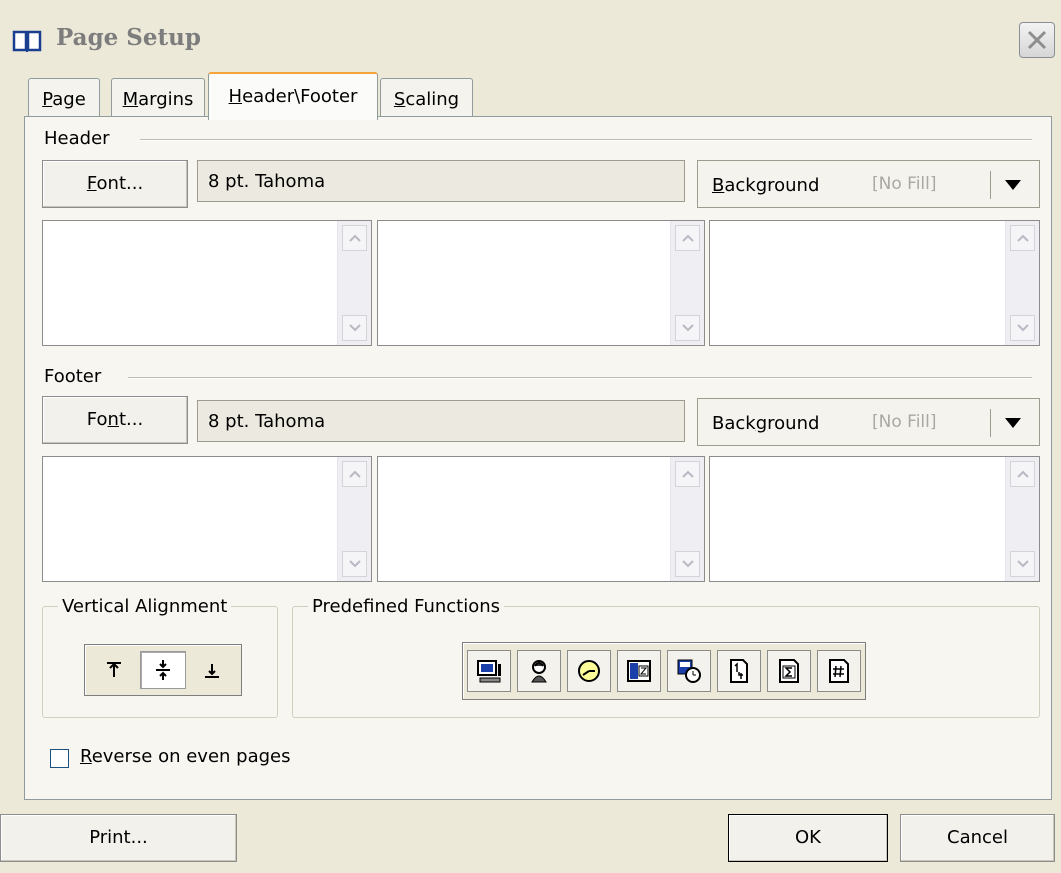 The image size is (1061, 873). What do you see at coordinates (874, 283) in the screenshot?
I see `header-right-textarea` at bounding box center [874, 283].